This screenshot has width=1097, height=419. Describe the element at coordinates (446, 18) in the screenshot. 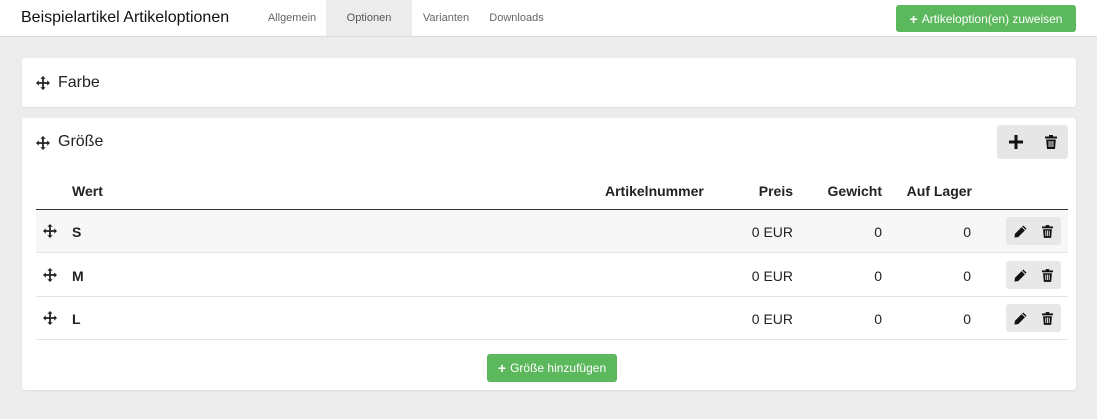

I see `tab-varianten: Varianten` at that location.